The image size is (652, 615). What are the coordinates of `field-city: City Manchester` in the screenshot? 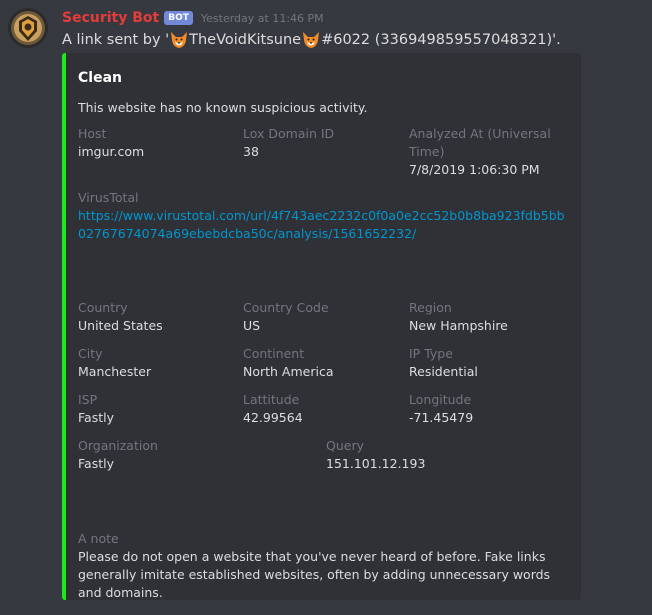 It's located at (153, 363).